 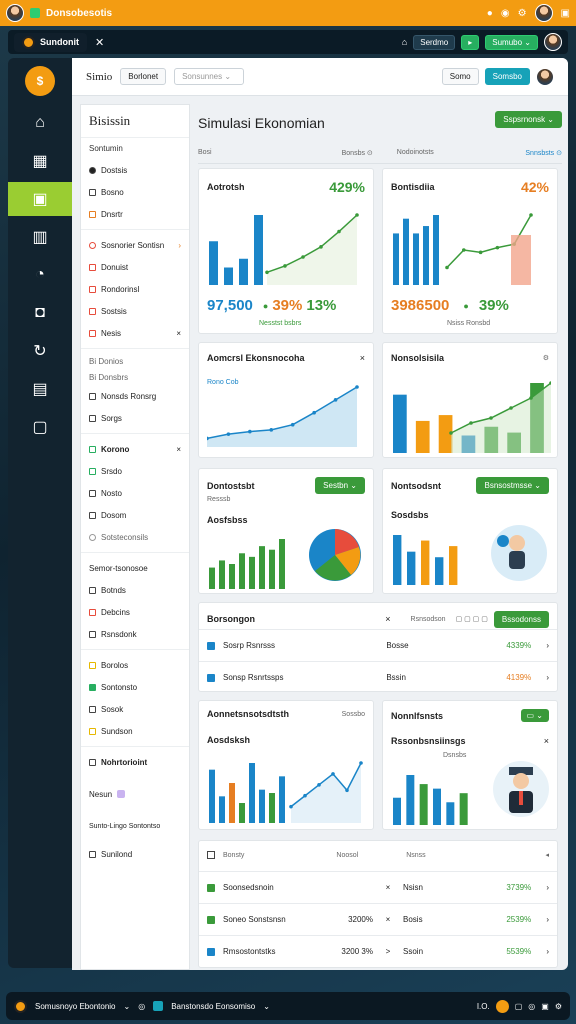 I want to click on nav-item: Nesis ×, so click(x=135, y=333).